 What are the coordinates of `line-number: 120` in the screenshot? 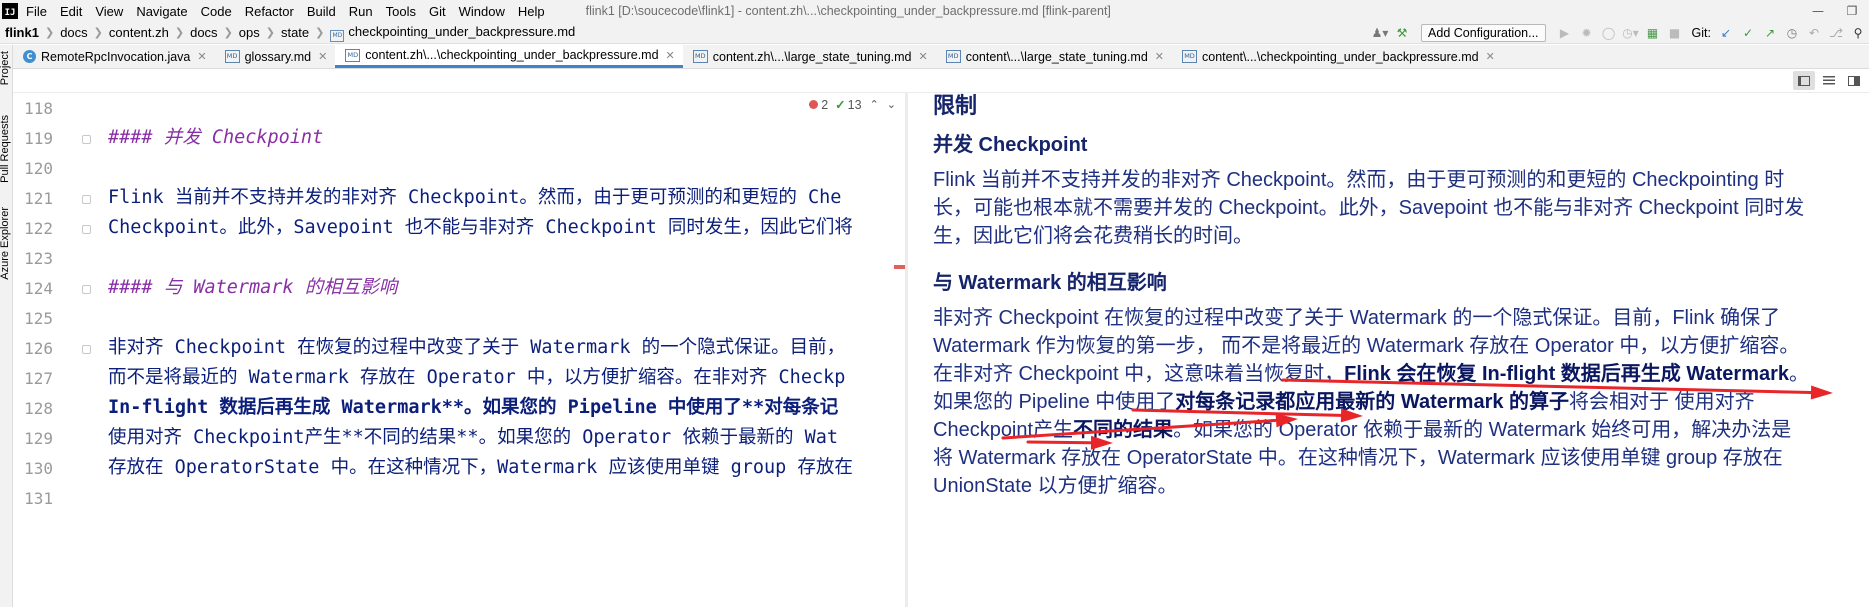 It's located at (38, 168).